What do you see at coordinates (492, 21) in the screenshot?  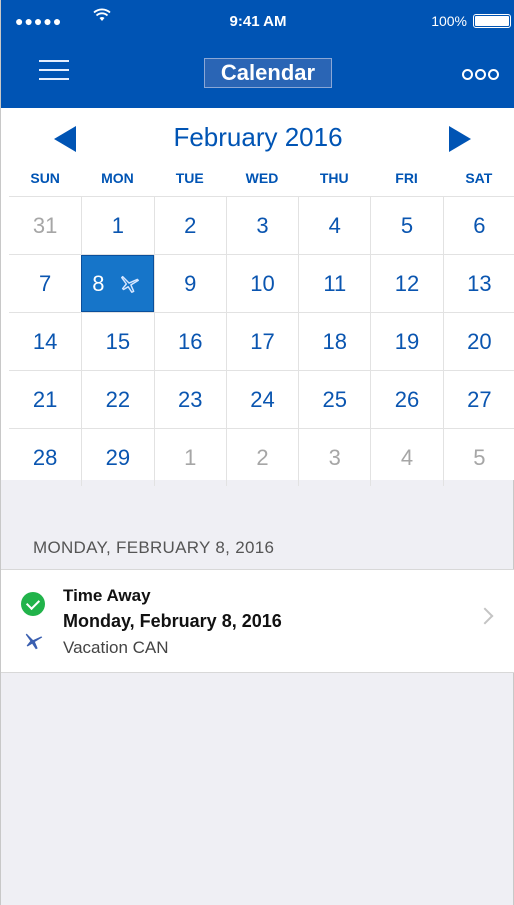 I see `battery-icon` at bounding box center [492, 21].